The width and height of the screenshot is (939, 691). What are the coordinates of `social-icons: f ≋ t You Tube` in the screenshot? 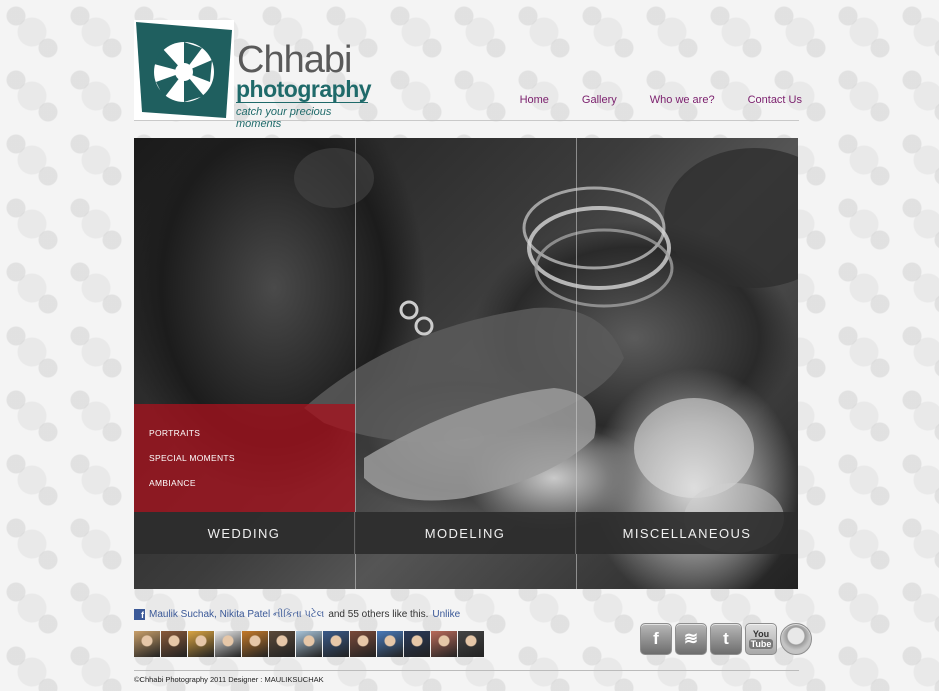 It's located at (726, 639).